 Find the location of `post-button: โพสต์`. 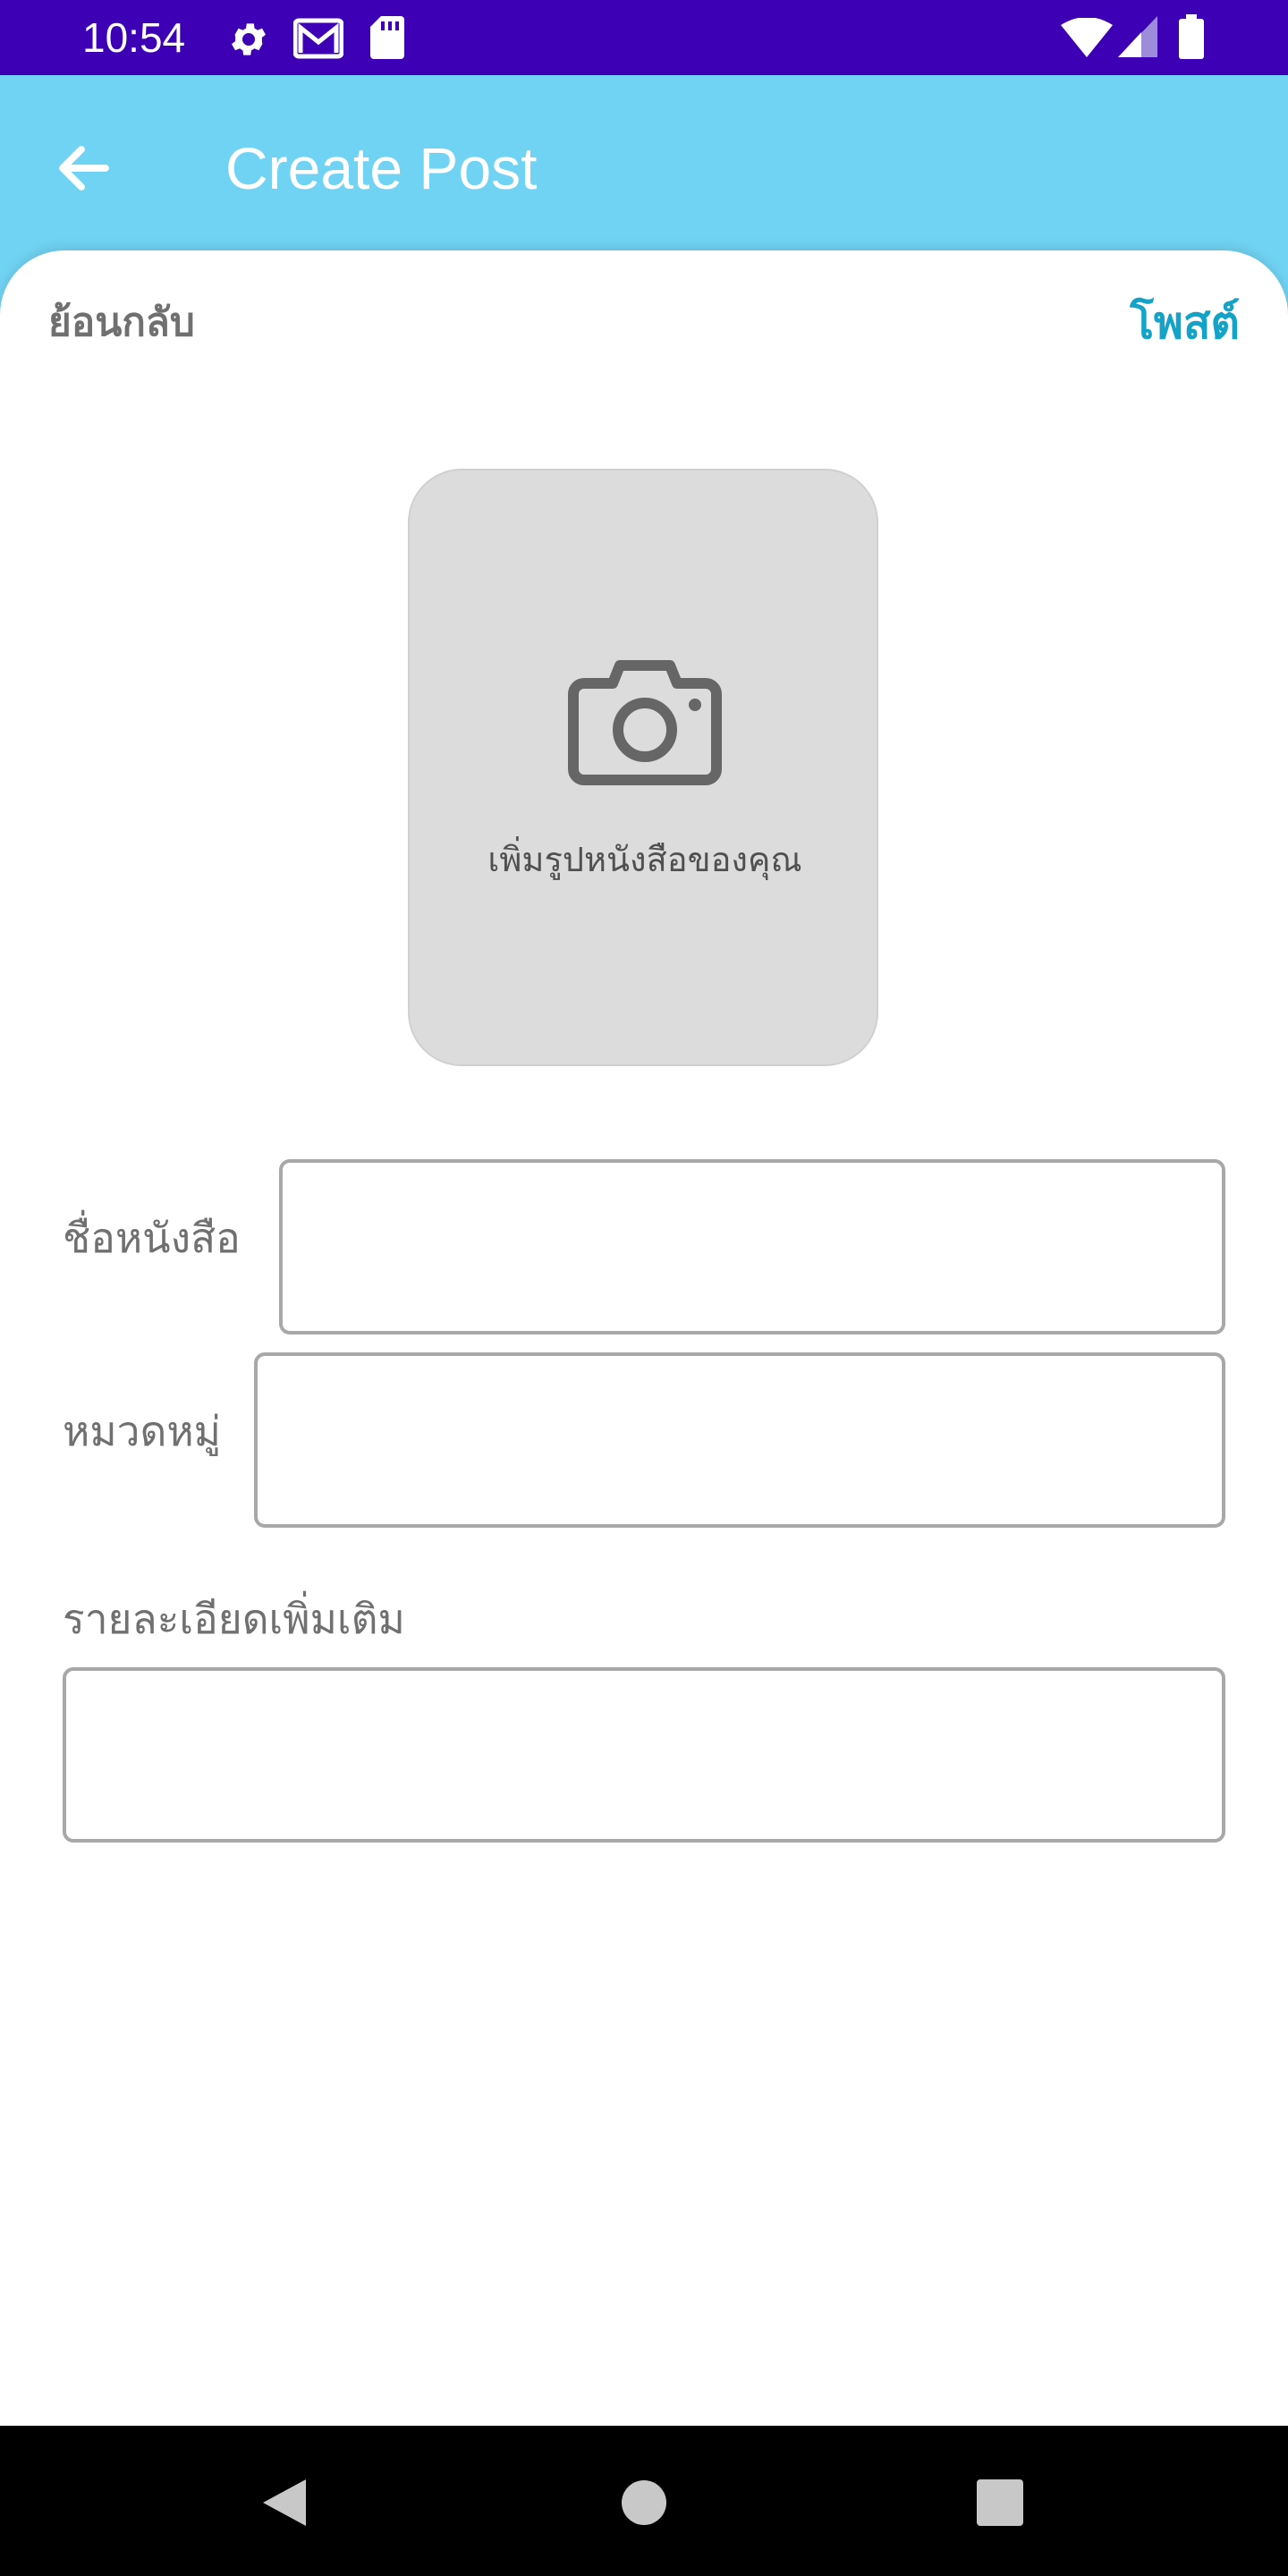

post-button: โพสต์ is located at coordinates (1185, 323).